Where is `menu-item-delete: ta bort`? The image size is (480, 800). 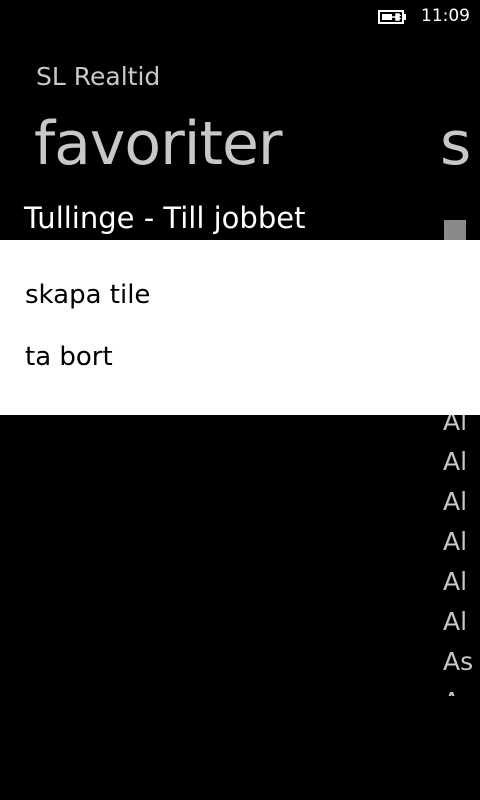
menu-item-delete: ta bort is located at coordinates (69, 357).